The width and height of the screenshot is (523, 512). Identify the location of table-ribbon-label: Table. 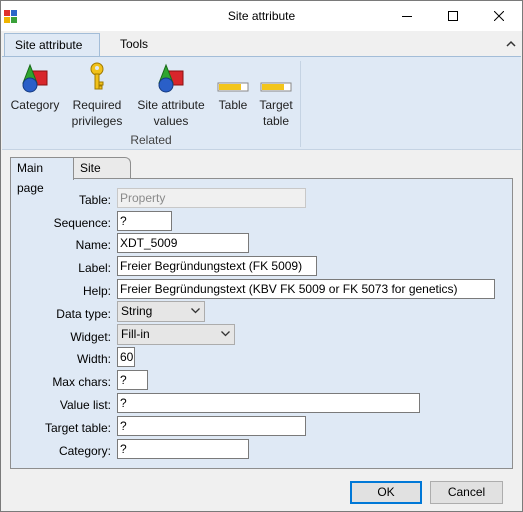
(233, 105).